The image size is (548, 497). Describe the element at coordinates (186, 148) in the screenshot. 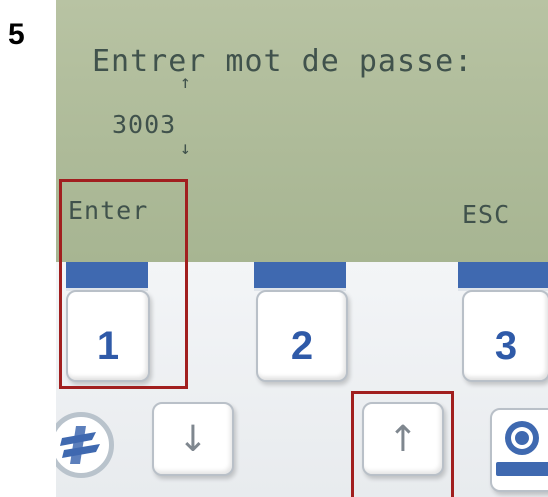

I see `digit-down-indicator: ↓` at that location.